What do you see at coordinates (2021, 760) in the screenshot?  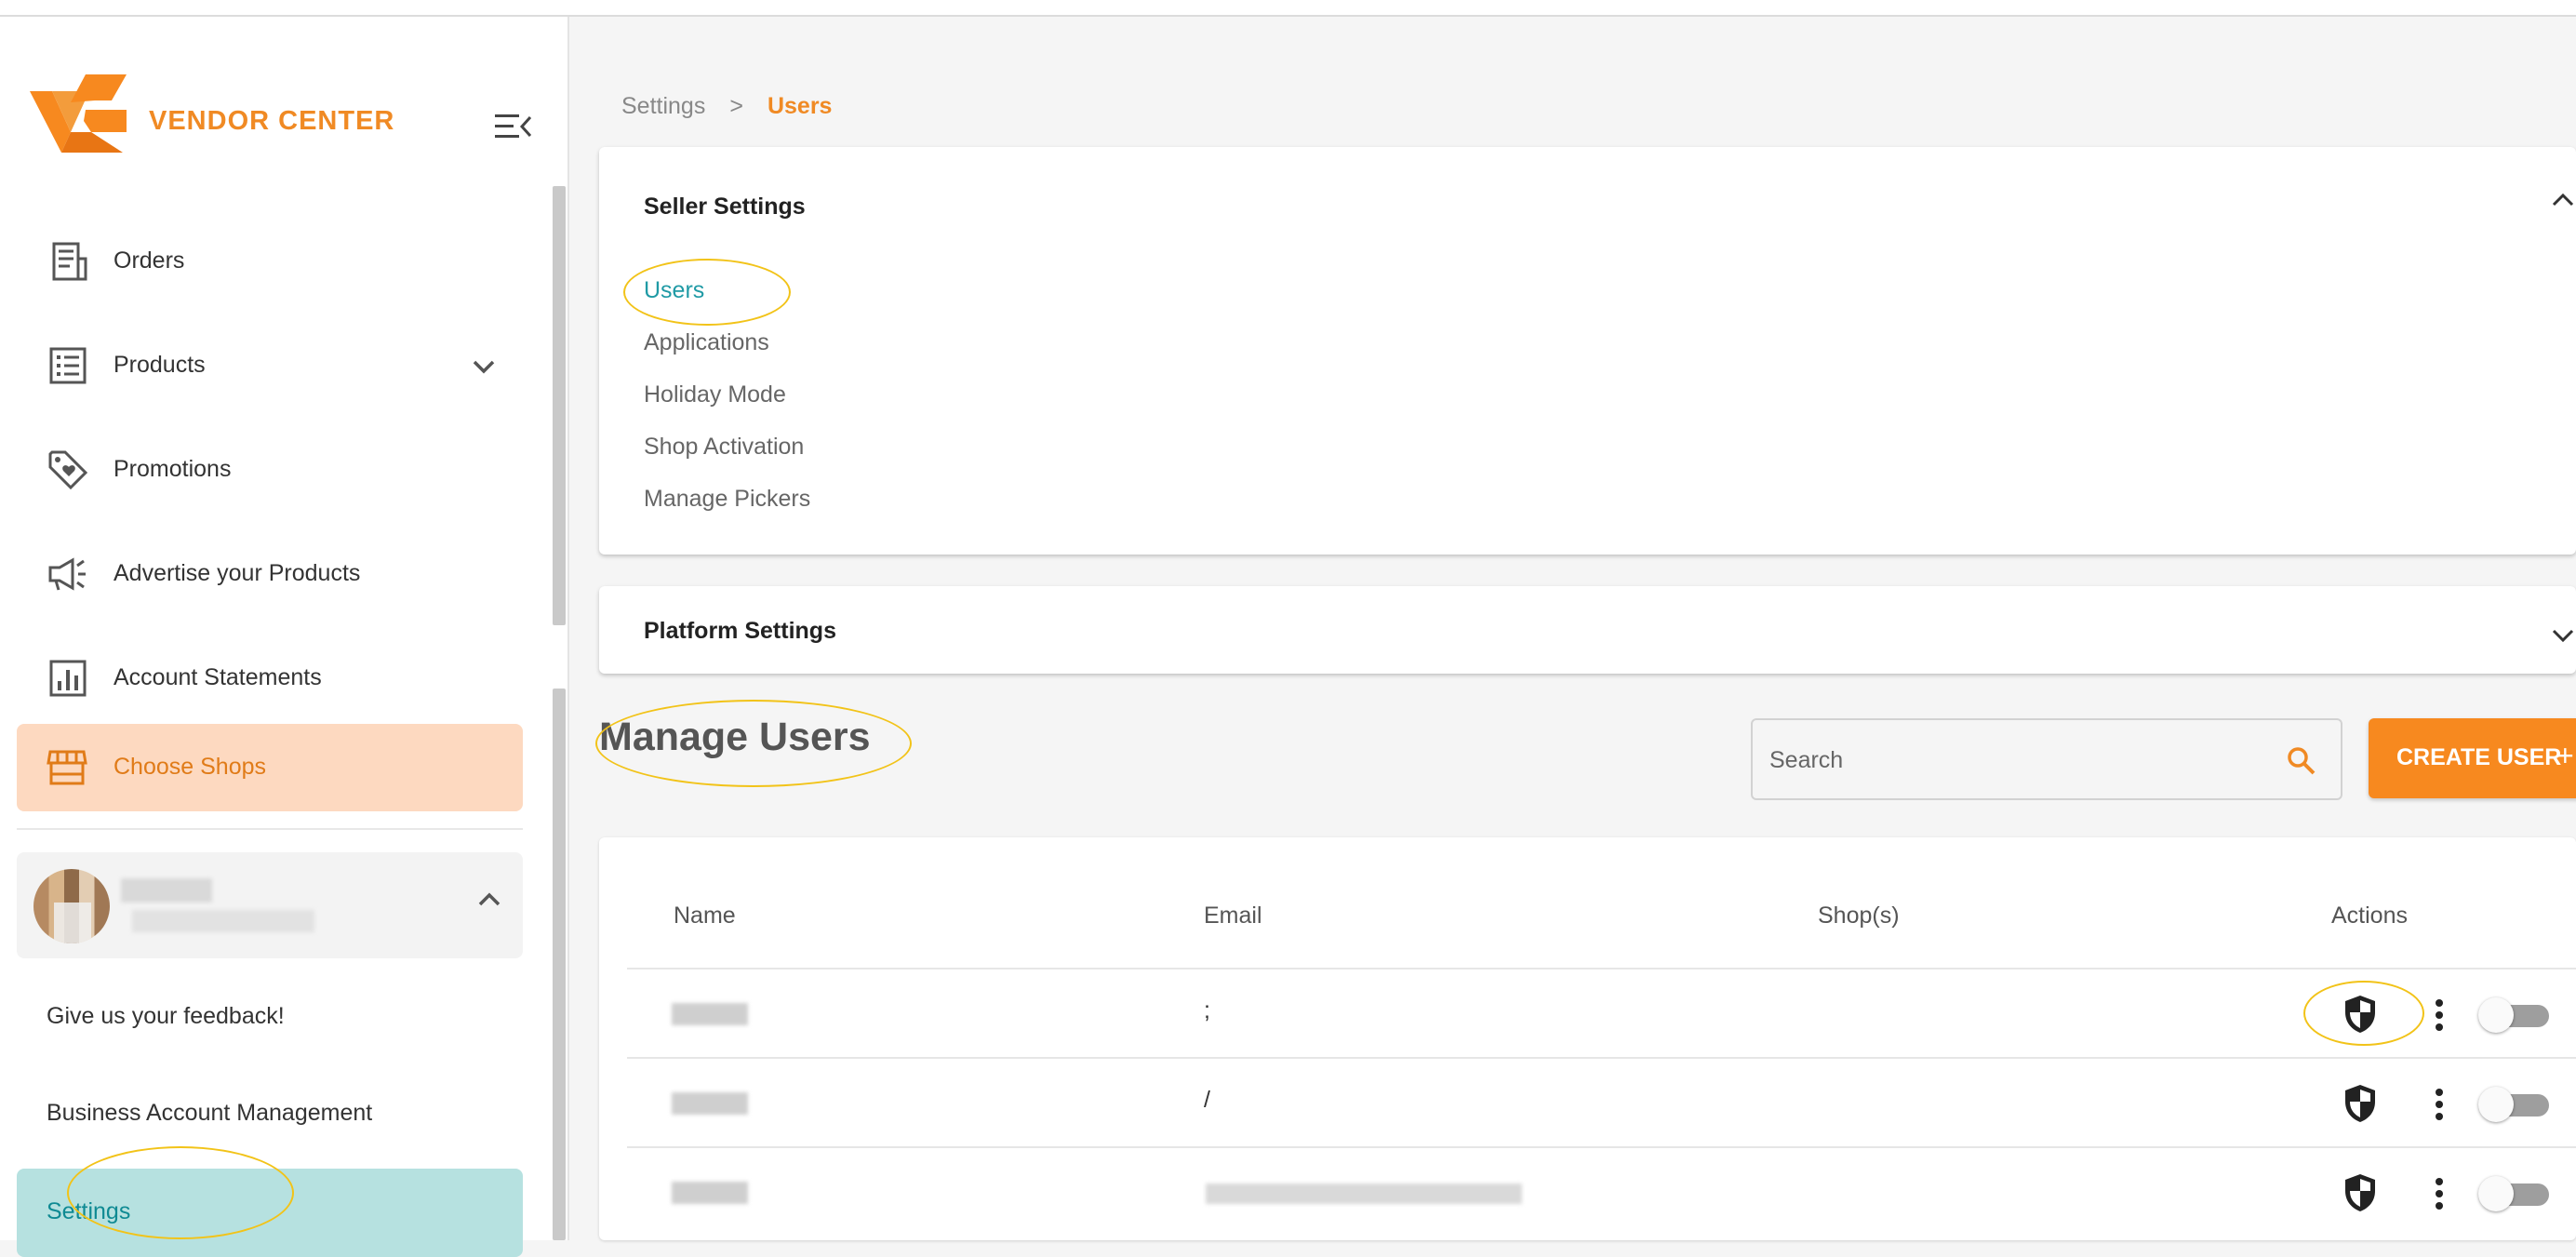 I see `search-input` at bounding box center [2021, 760].